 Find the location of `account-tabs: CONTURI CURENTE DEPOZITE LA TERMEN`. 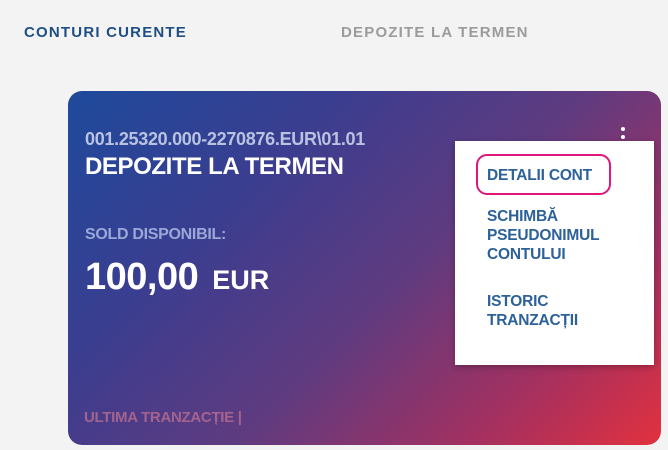

account-tabs: CONTURI CURENTE DEPOZITE LA TERMEN is located at coordinates (334, 36).